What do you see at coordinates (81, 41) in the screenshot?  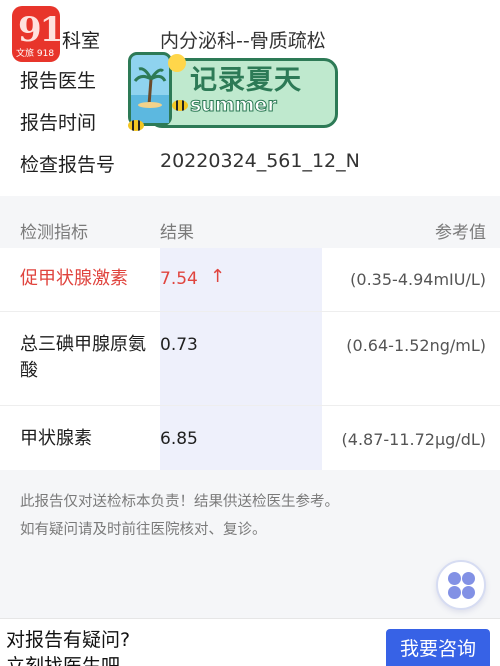 I see `info-label: 科室` at bounding box center [81, 41].